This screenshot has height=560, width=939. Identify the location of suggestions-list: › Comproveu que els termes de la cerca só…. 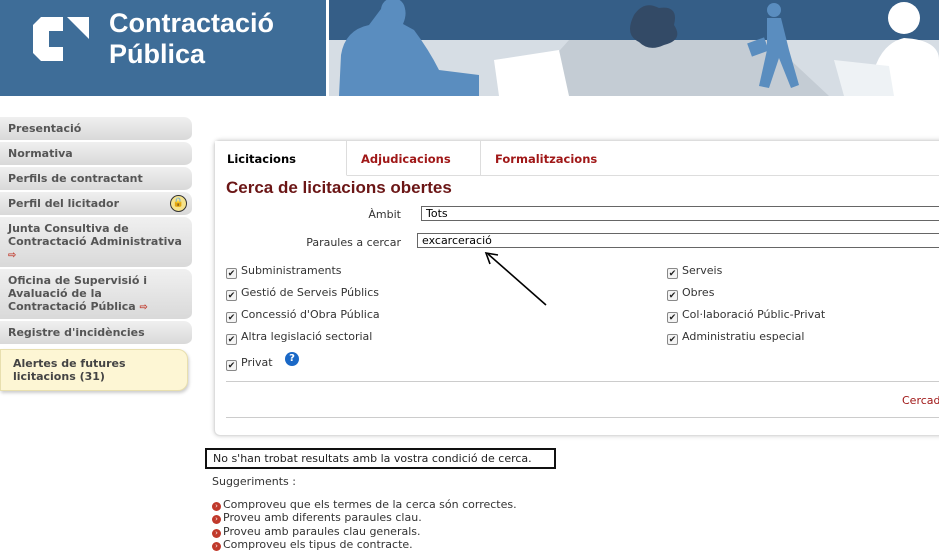
(364, 524).